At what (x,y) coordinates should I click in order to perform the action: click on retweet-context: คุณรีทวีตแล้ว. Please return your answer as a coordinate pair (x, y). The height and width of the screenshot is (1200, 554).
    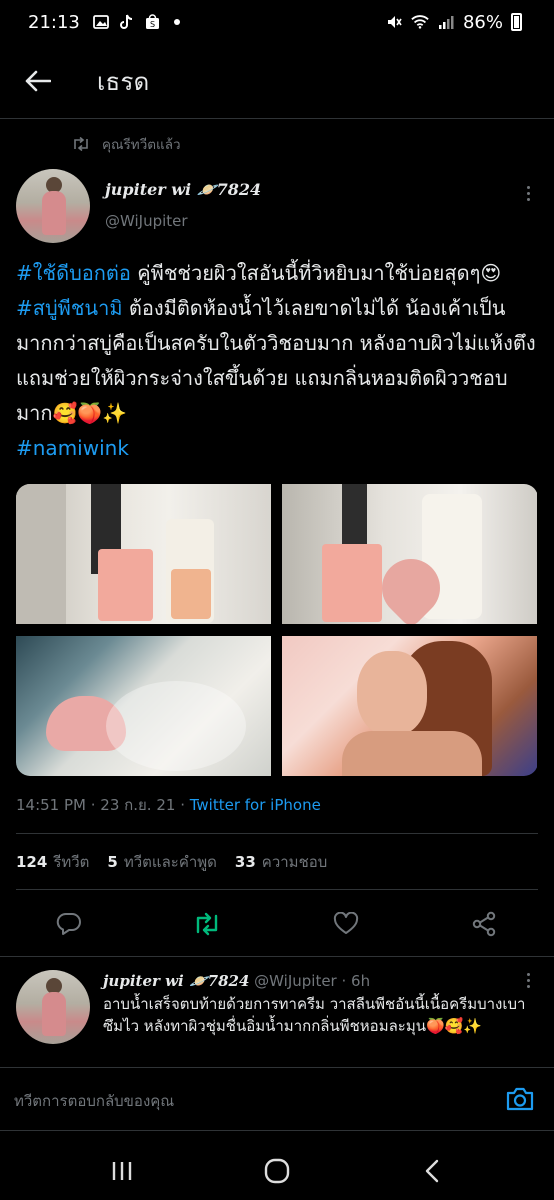
    Looking at the image, I should click on (126, 144).